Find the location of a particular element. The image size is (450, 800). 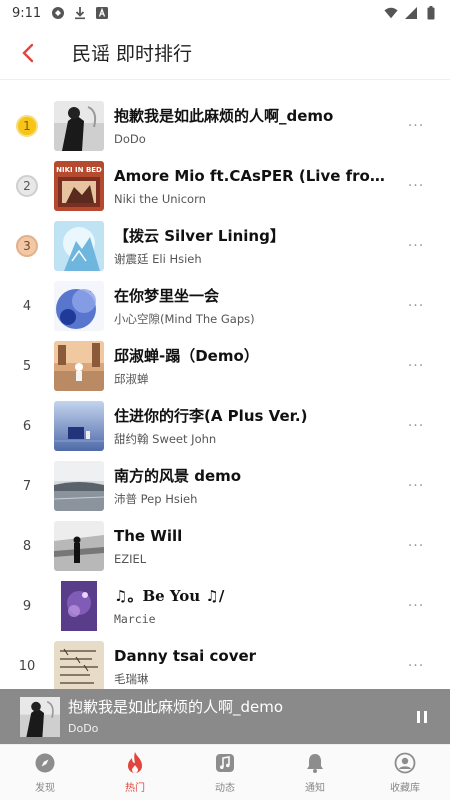

rank-cell: 4 is located at coordinates (27, 306).